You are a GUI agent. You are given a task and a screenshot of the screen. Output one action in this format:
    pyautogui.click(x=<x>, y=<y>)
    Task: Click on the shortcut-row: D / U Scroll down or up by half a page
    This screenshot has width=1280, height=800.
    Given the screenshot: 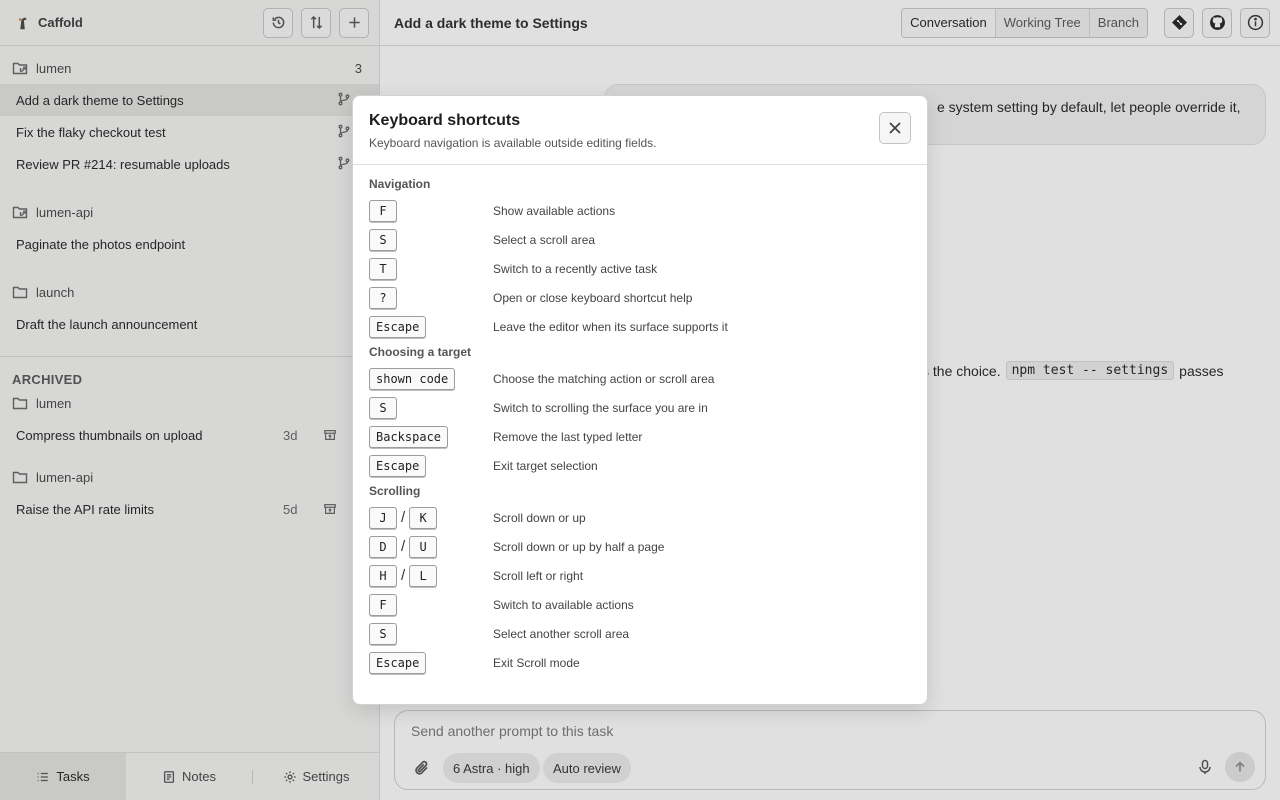 What is the action you would take?
    pyautogui.click(x=640, y=546)
    